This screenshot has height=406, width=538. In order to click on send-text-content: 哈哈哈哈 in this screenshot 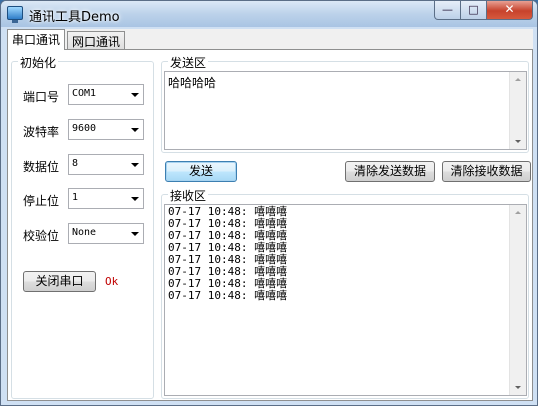, I will do `click(192, 83)`.